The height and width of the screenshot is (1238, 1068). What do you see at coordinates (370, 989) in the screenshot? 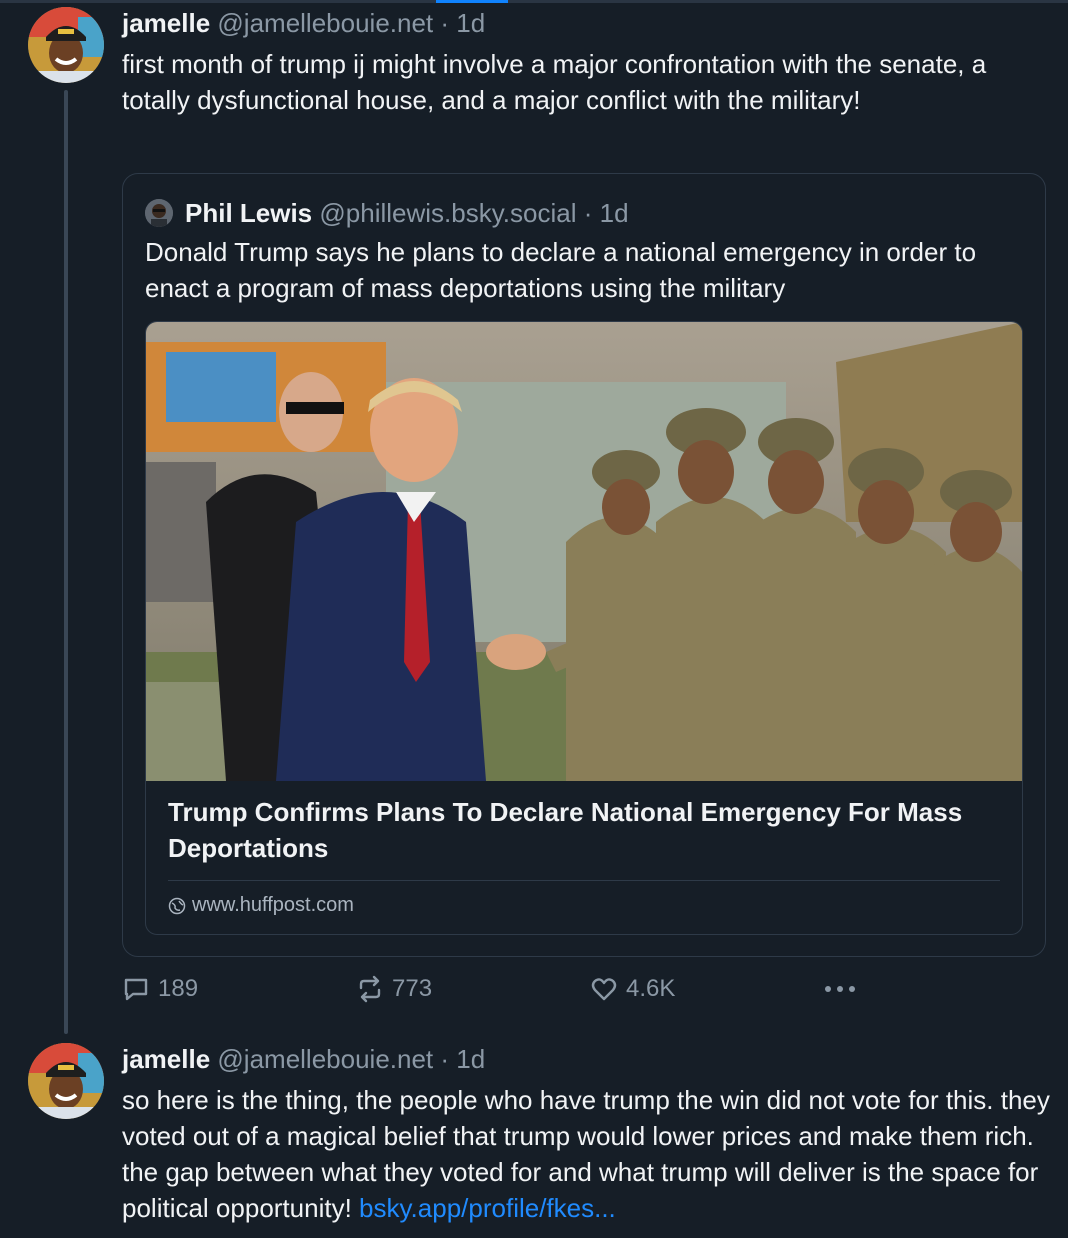
I see `repost-arrows-icon` at bounding box center [370, 989].